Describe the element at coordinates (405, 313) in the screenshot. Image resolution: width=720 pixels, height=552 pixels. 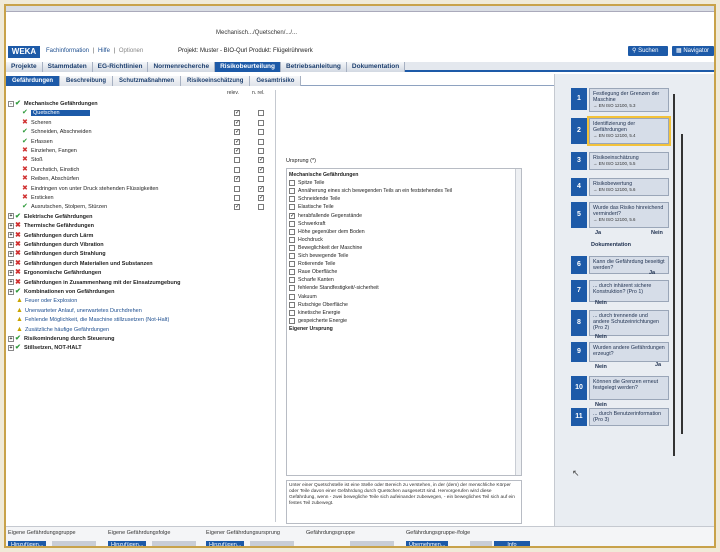
I see `origin-item: kinetische Energie` at that location.